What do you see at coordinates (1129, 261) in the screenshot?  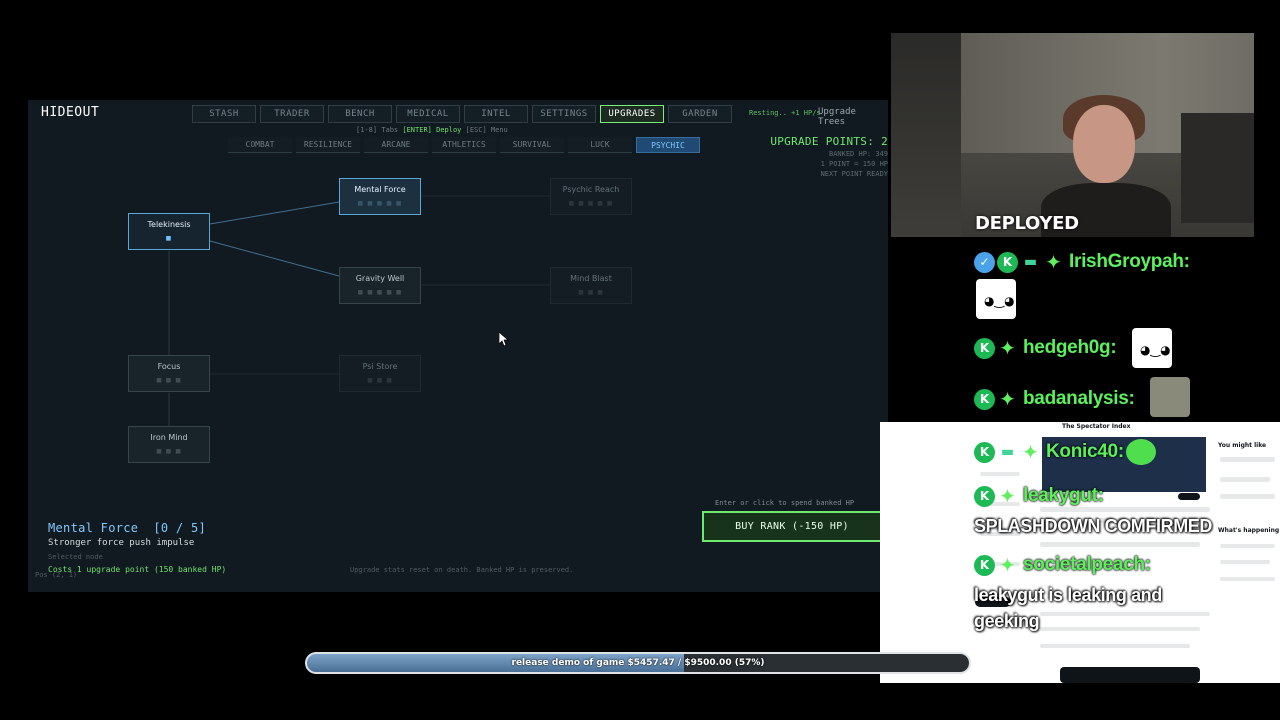 I see `chat-username: IrishGroypah:` at bounding box center [1129, 261].